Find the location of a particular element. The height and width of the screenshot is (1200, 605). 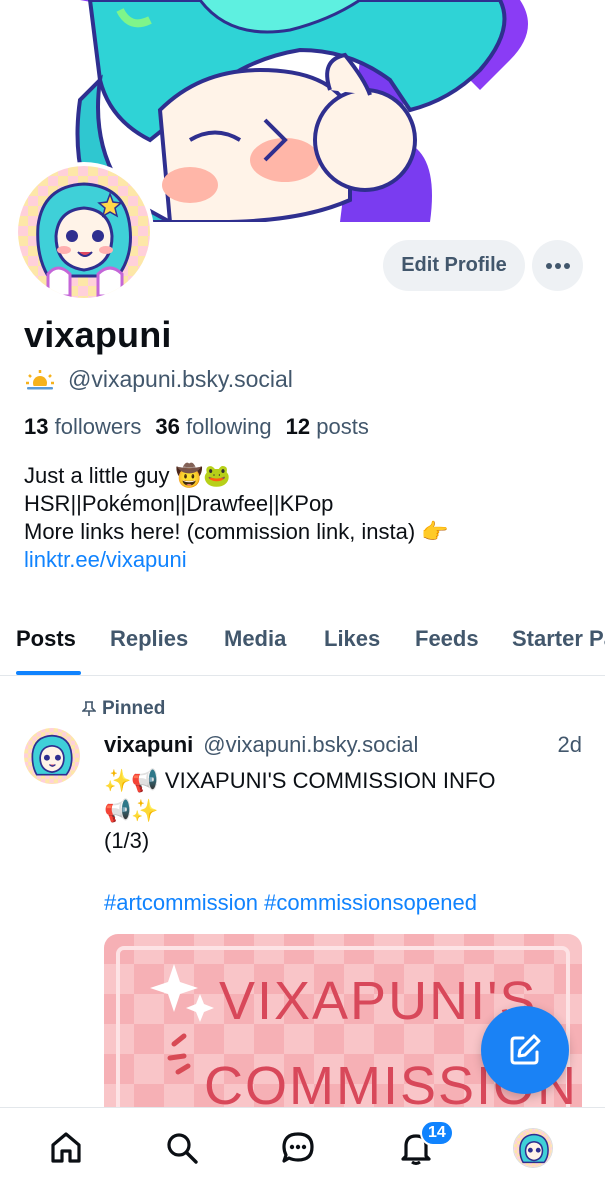

post-author-avatar is located at coordinates (52, 756).